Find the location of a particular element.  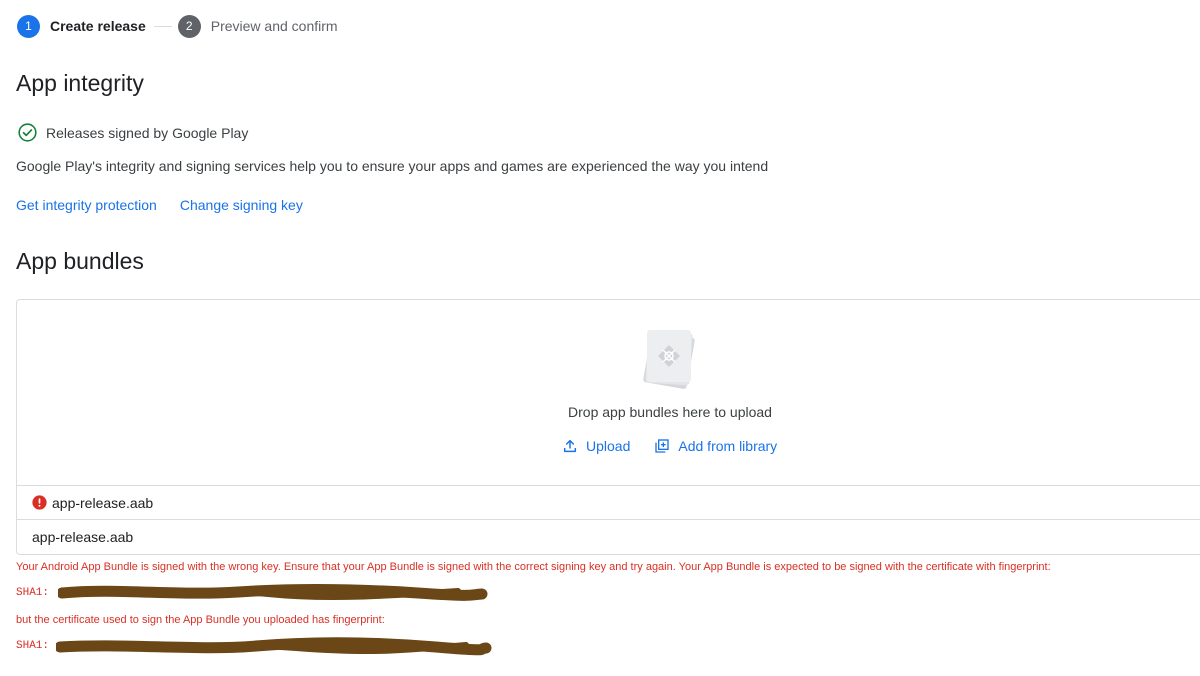

add-library-icon is located at coordinates (662, 446).